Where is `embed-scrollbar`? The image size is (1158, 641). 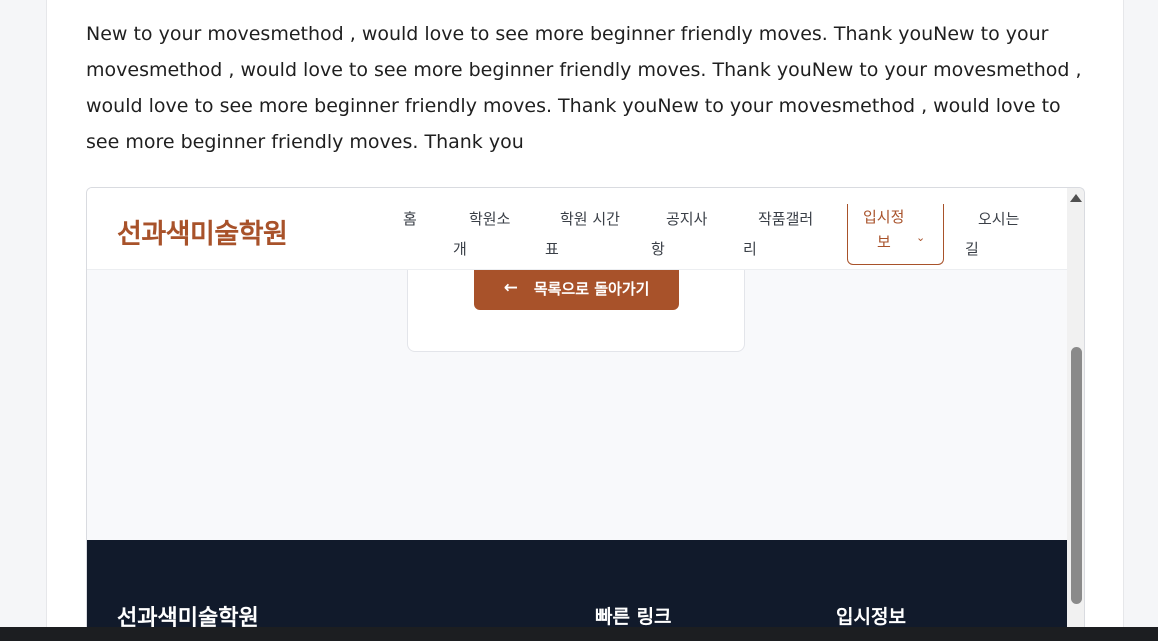
embed-scrollbar is located at coordinates (1075, 407).